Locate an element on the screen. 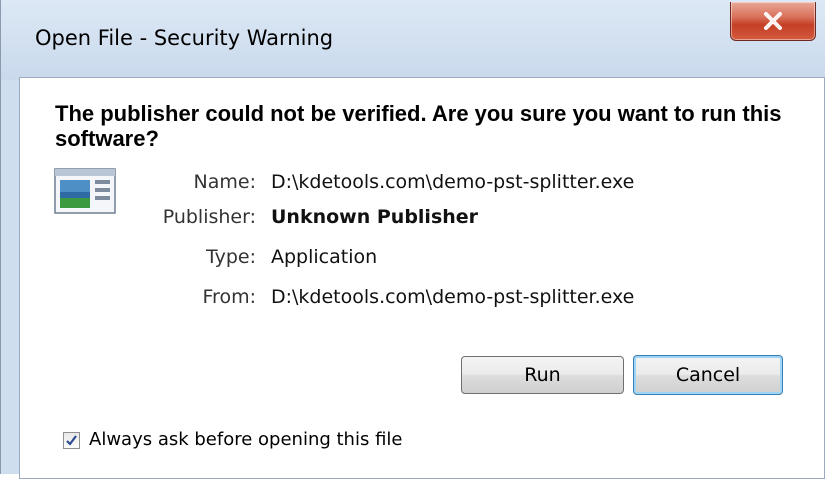 This screenshot has height=479, width=825. application-icon is located at coordinates (85, 191).